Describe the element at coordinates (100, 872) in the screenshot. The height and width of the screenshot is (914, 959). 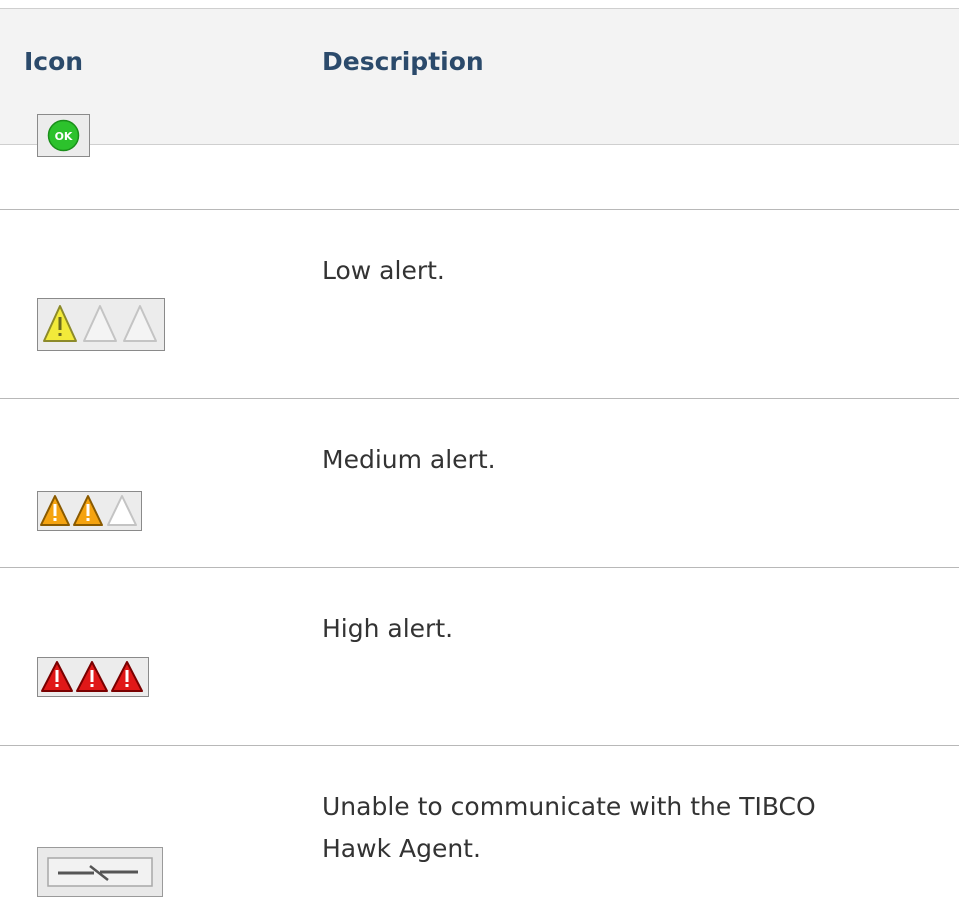
I see `disconnected-icon` at that location.